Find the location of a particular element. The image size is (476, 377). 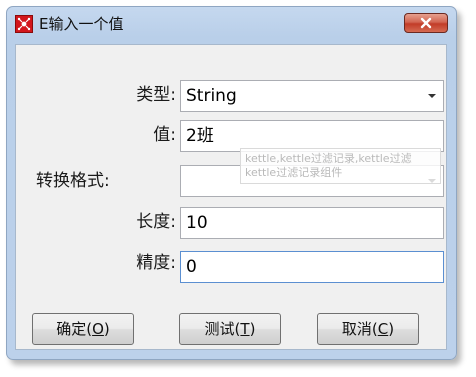

kettle-app-icon is located at coordinates (24, 24).